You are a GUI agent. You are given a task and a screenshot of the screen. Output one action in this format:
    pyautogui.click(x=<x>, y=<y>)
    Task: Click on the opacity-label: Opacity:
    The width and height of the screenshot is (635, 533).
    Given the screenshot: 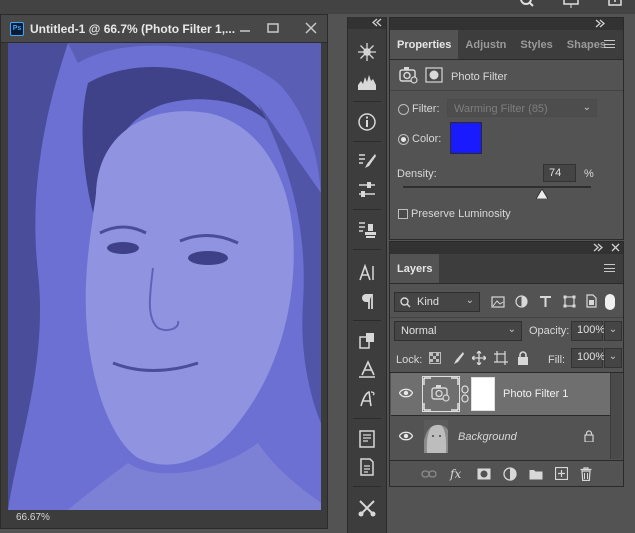 What is the action you would take?
    pyautogui.click(x=549, y=331)
    